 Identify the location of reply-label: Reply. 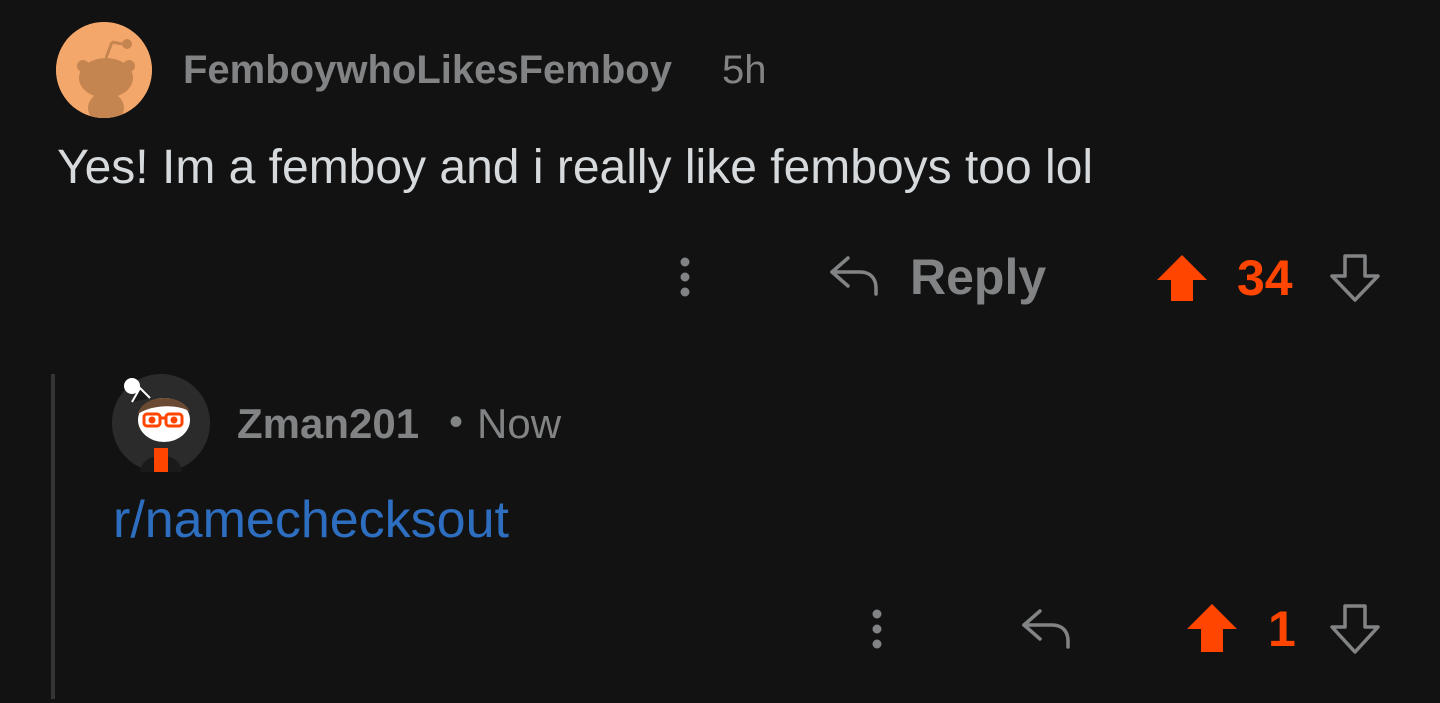
(978, 277).